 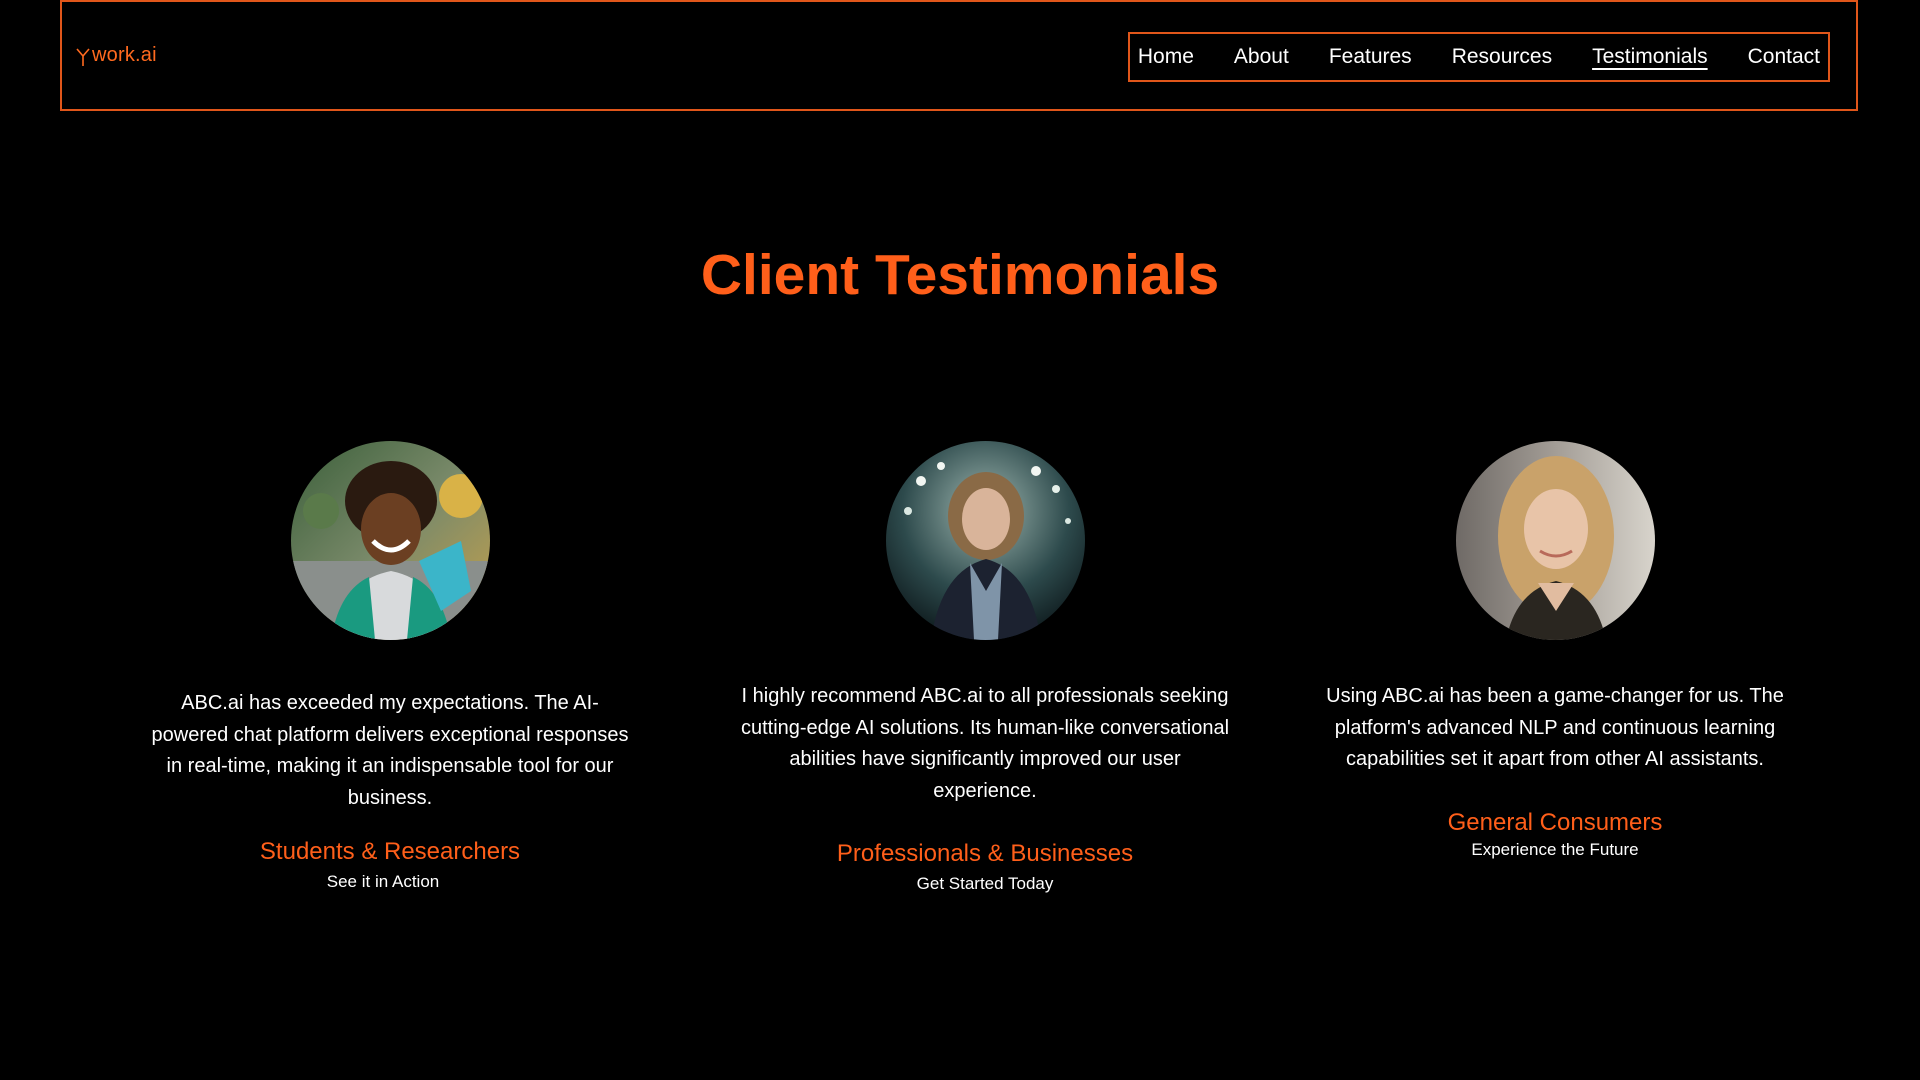 I want to click on nav-about: About, so click(x=1261, y=57).